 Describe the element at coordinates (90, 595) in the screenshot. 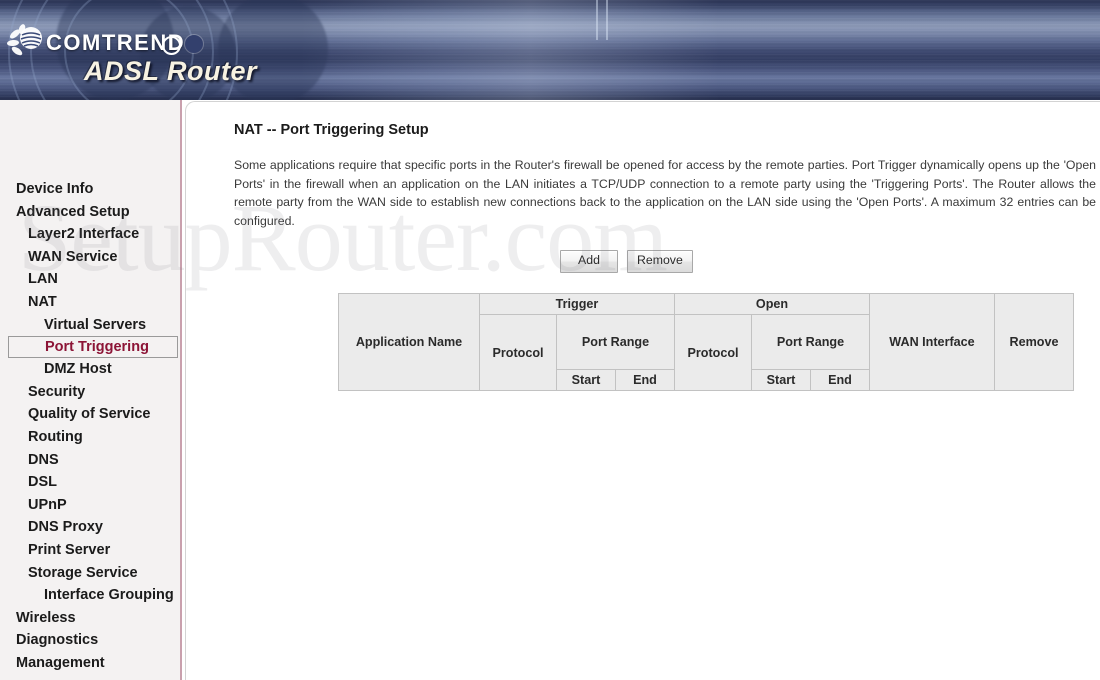

I see `sidebar-item-interface-grouping: Interface Grouping` at that location.